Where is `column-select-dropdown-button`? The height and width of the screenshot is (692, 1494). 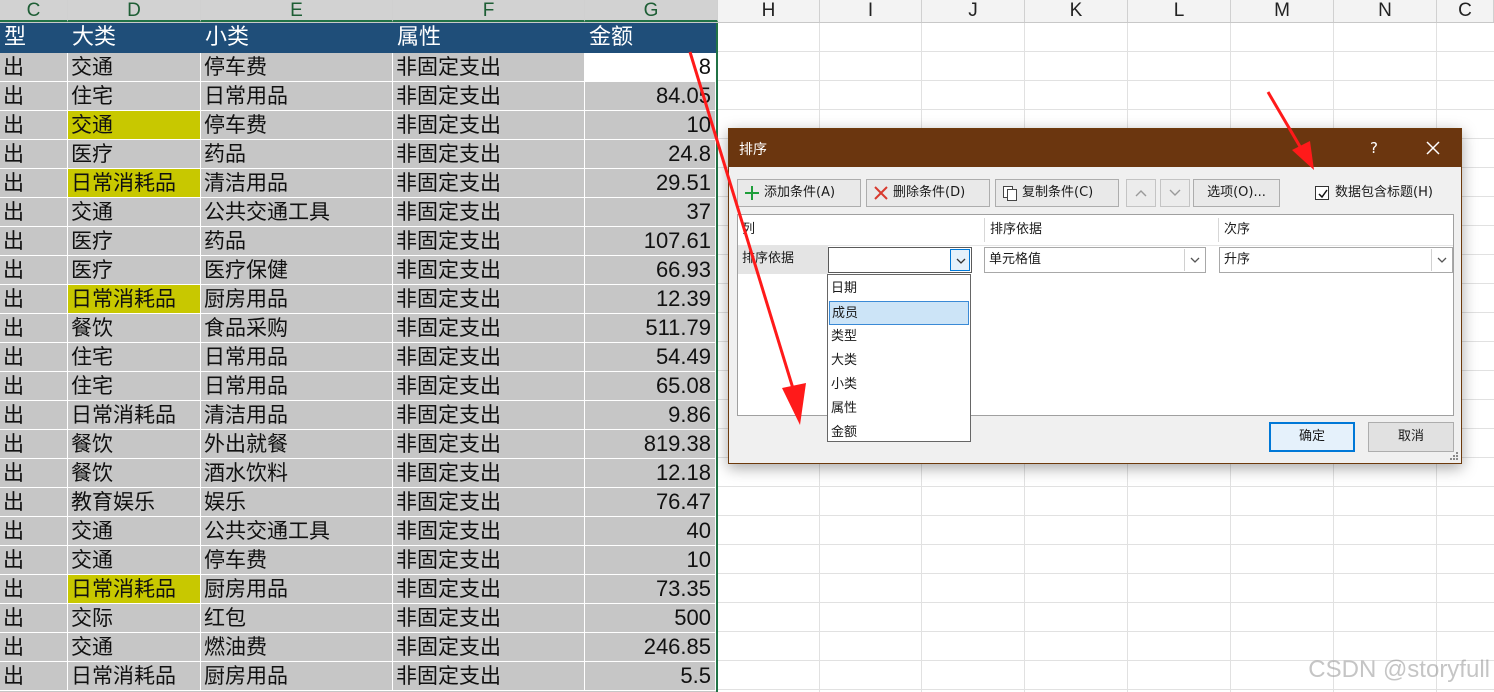 column-select-dropdown-button is located at coordinates (960, 260).